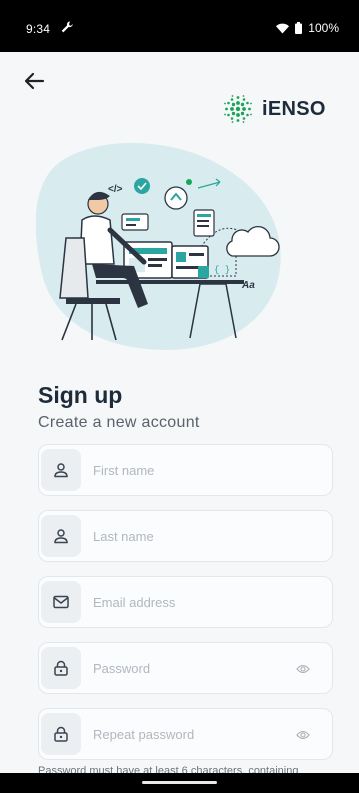 The height and width of the screenshot is (793, 359). Describe the element at coordinates (179, 26) in the screenshot. I see `status-bar: 9:34 100%` at that location.